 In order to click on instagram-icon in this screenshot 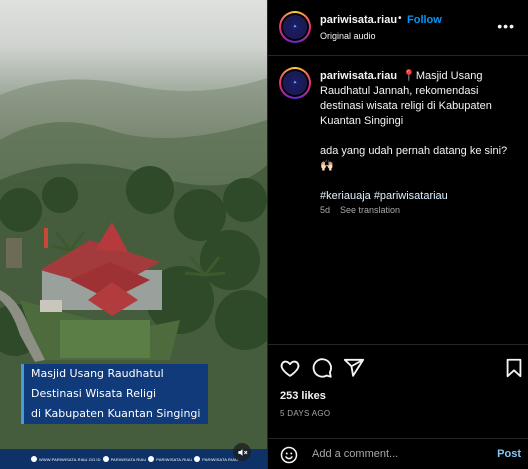, I will do `click(105, 459)`.